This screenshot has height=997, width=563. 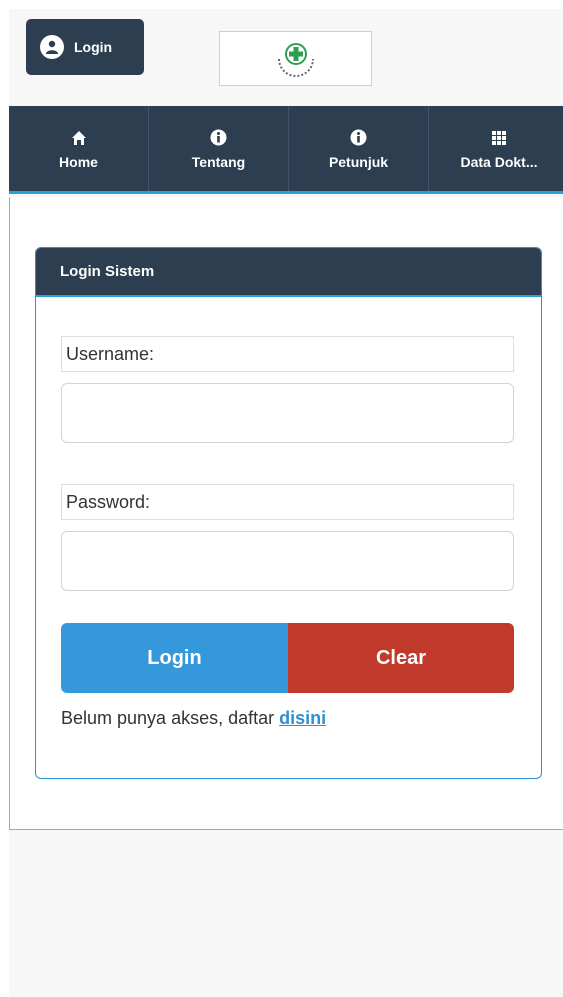 I want to click on username-label: Username:, so click(x=287, y=354).